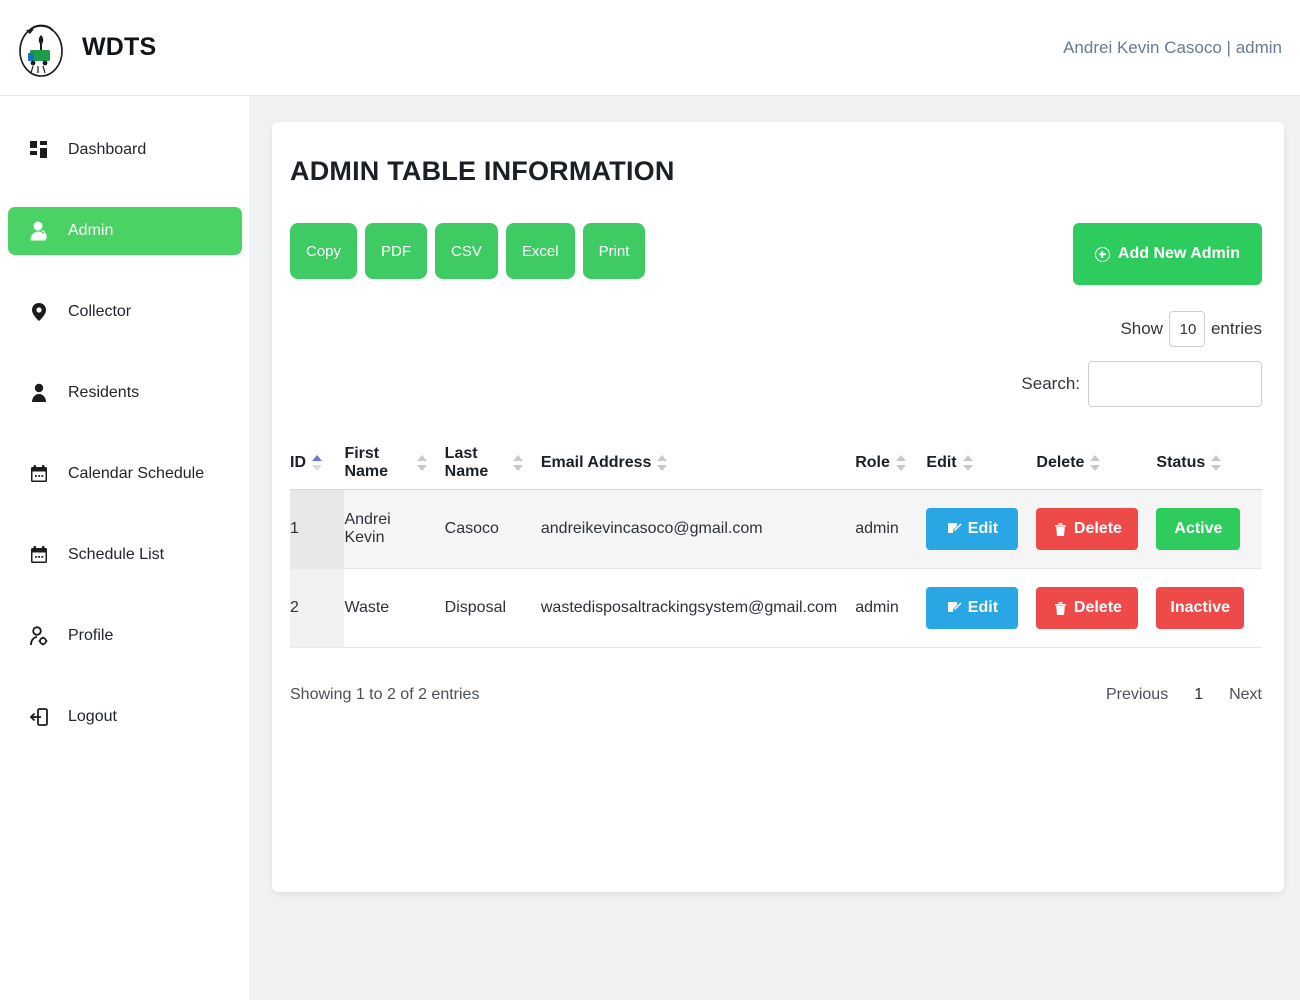 The width and height of the screenshot is (1300, 1000). Describe the element at coordinates (41, 48) in the screenshot. I see `recycling-truck-logo-icon` at that location.